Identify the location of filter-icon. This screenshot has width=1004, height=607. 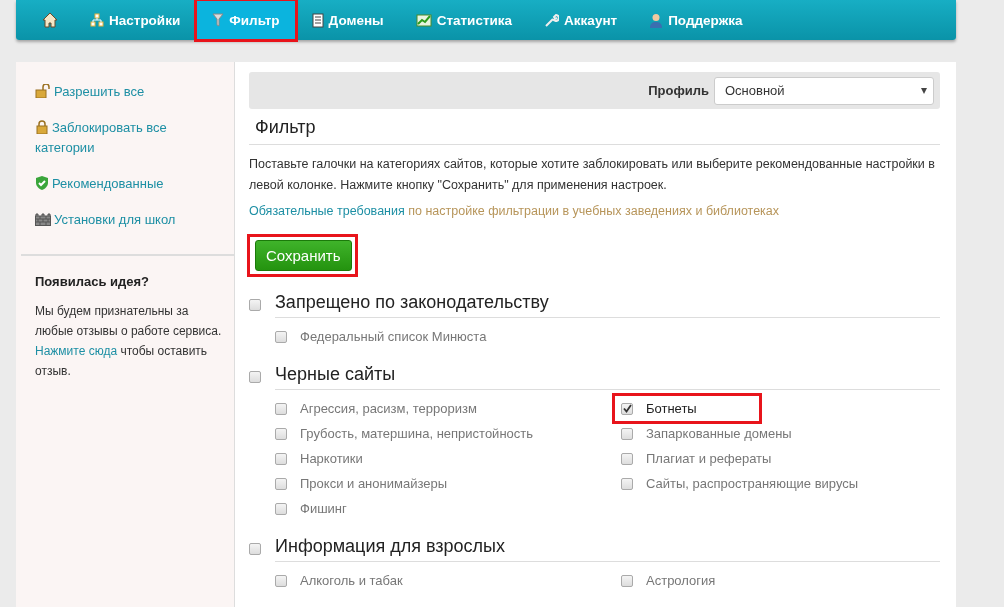
(218, 20).